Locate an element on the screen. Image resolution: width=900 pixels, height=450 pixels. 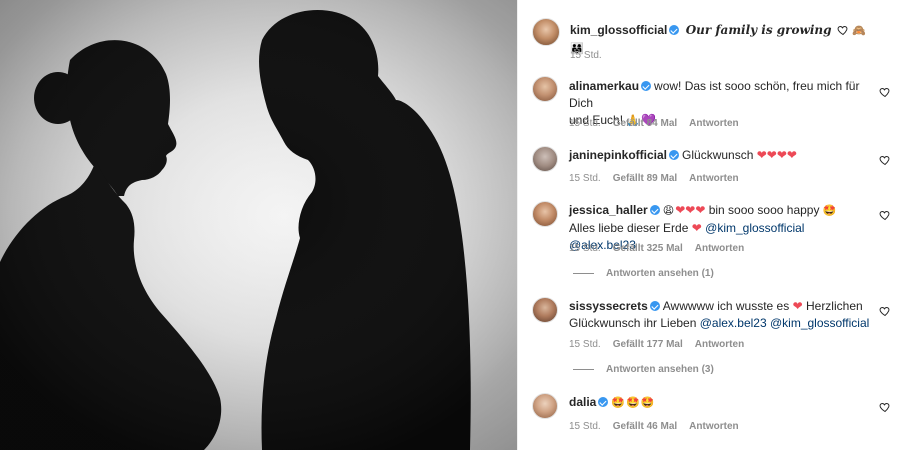
red-hearts-emoji: ❤❤❤ is located at coordinates (690, 210).